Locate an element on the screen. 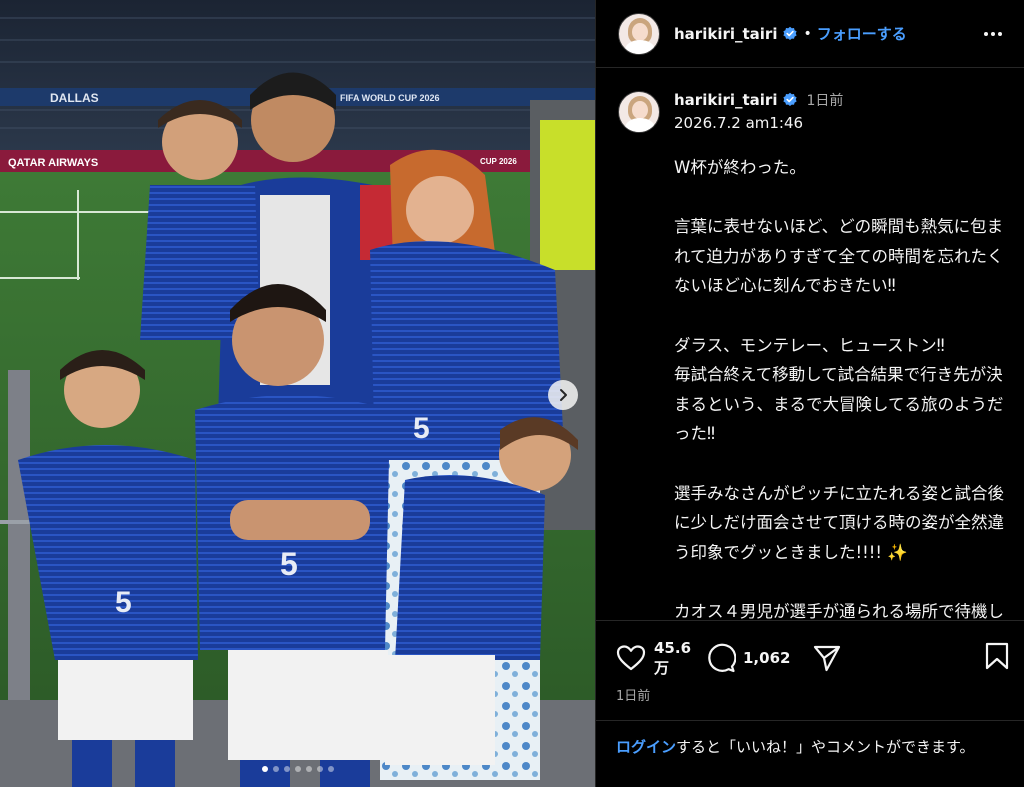 The height and width of the screenshot is (787, 1024). heart-icon is located at coordinates (631, 658).